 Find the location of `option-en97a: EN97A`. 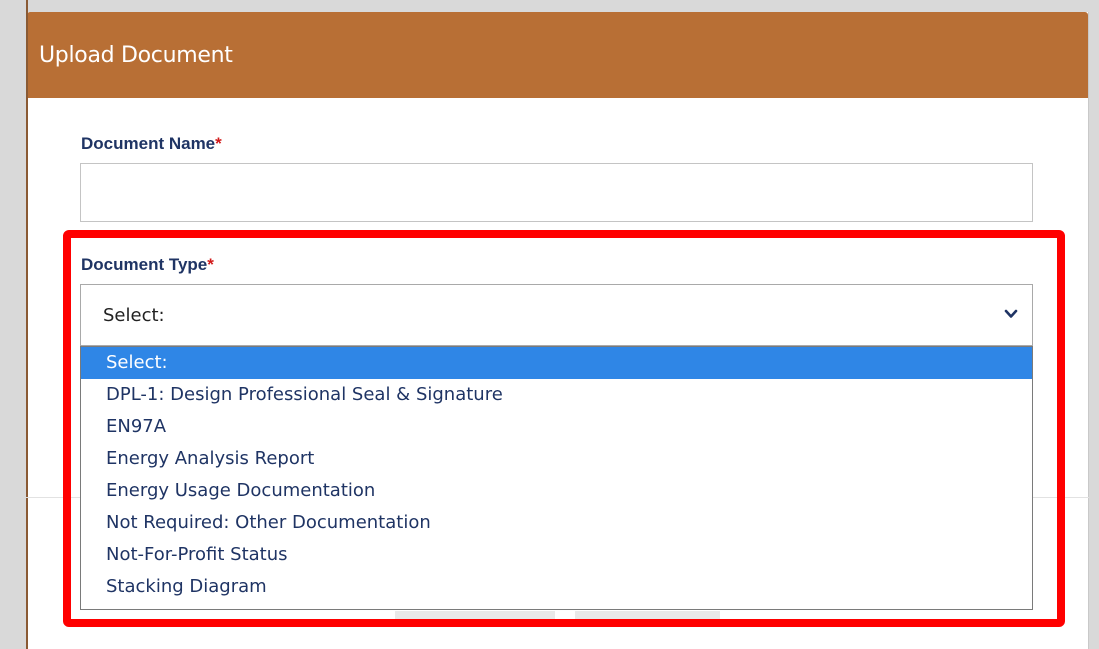

option-en97a: EN97A is located at coordinates (556, 427).